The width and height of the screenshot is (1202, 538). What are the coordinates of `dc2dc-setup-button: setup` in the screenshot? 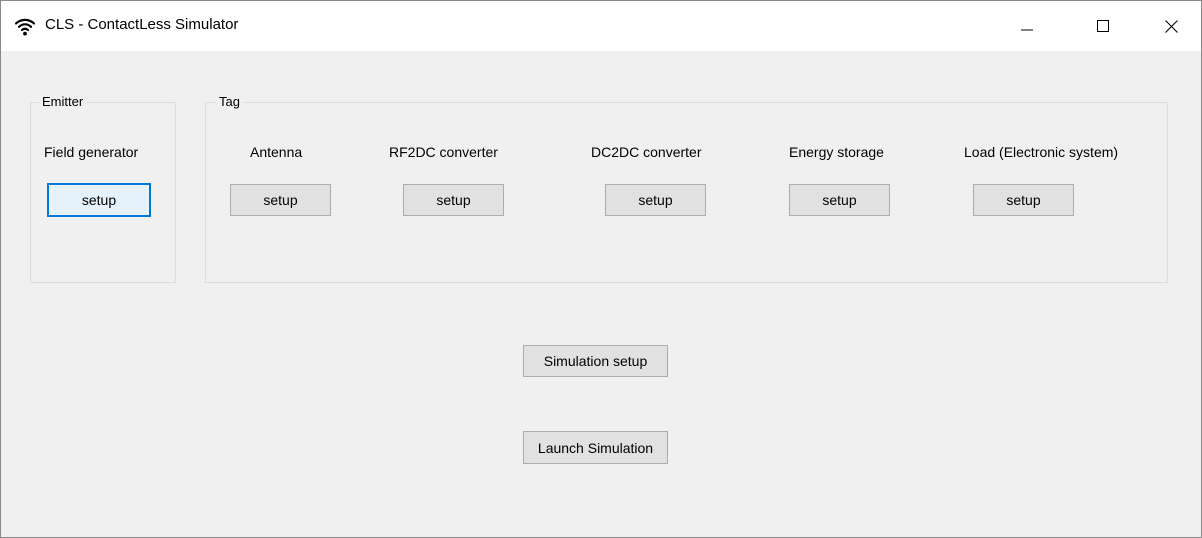 It's located at (655, 200).